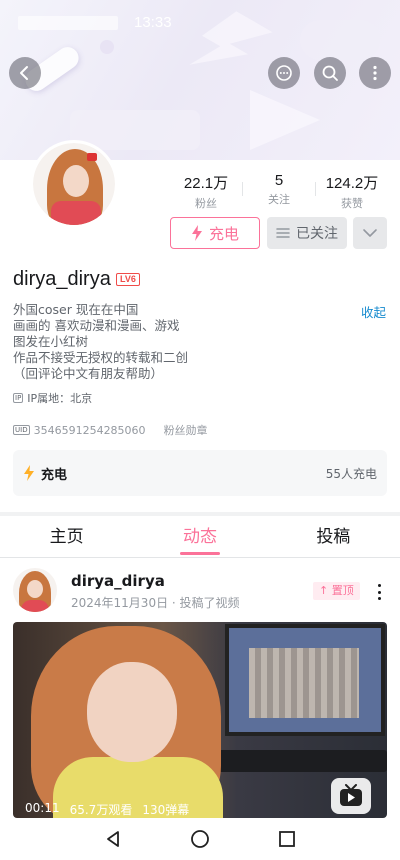 Image resolution: width=400 pixels, height=860 pixels. What do you see at coordinates (379, 592) in the screenshot?
I see `post-more-button` at bounding box center [379, 592].